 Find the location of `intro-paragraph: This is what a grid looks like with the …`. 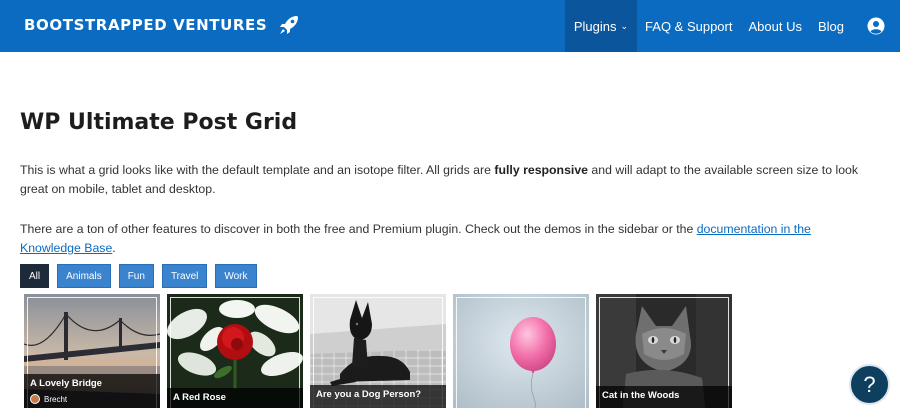

intro-paragraph: This is what a grid looks like with the … is located at coordinates (445, 180).